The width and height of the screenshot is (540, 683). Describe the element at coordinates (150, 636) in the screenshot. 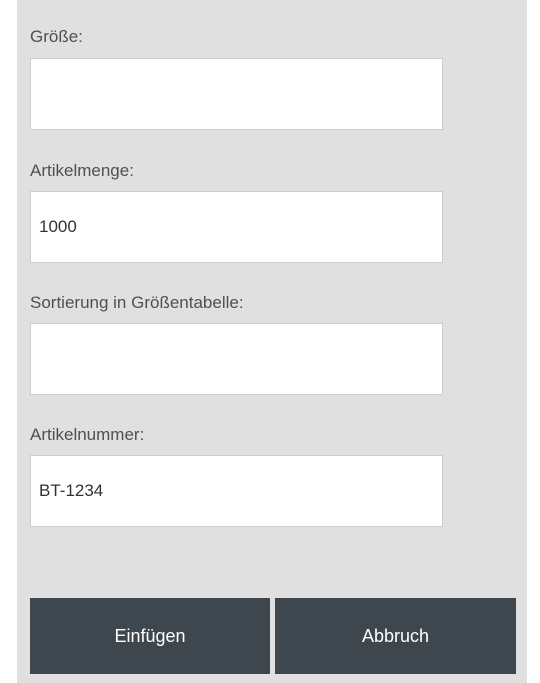

I see `insert-button: Einfügen` at that location.